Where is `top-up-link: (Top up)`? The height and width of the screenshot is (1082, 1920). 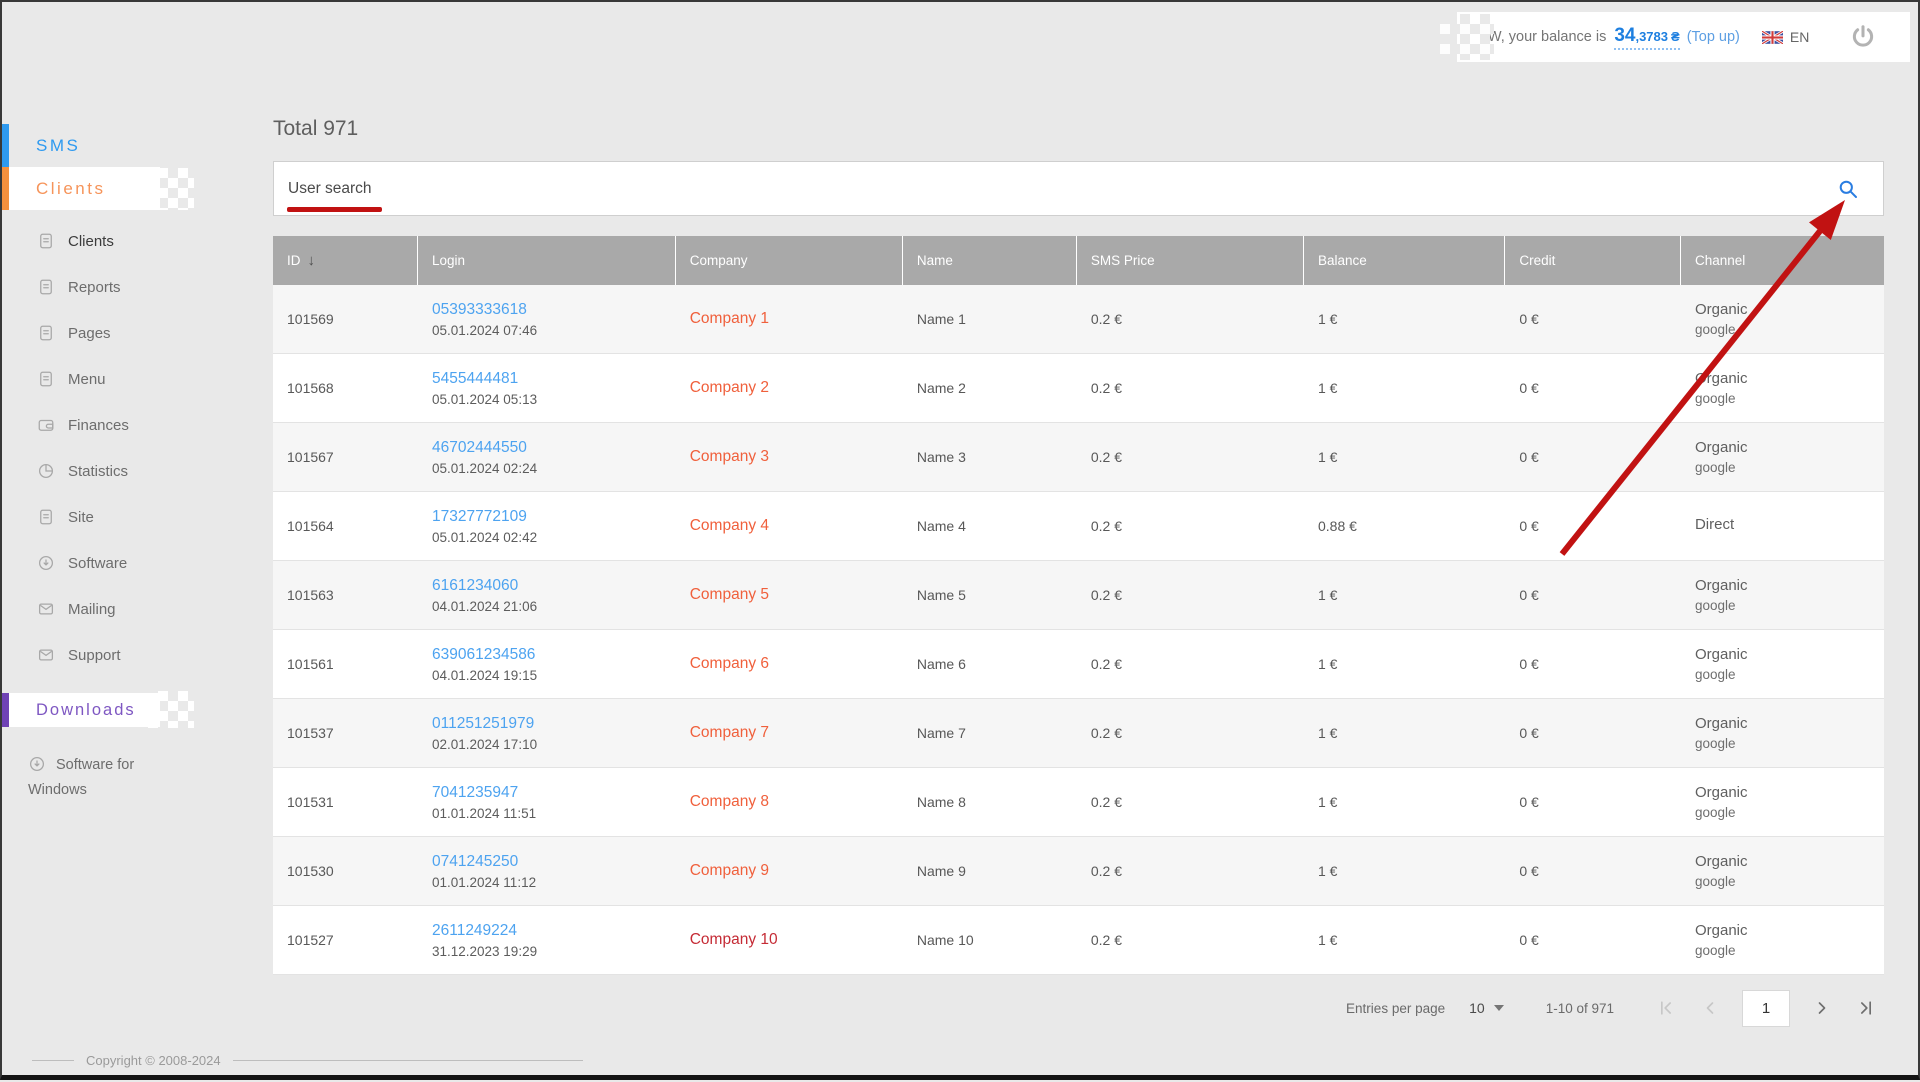
top-up-link: (Top up) is located at coordinates (1713, 37).